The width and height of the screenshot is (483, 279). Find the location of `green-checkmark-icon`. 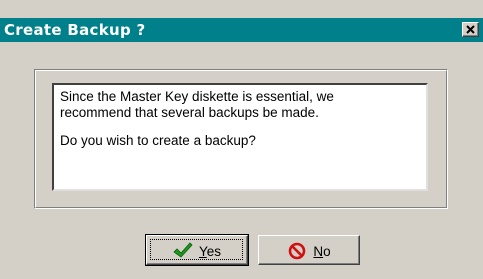

green-checkmark-icon is located at coordinates (183, 250).